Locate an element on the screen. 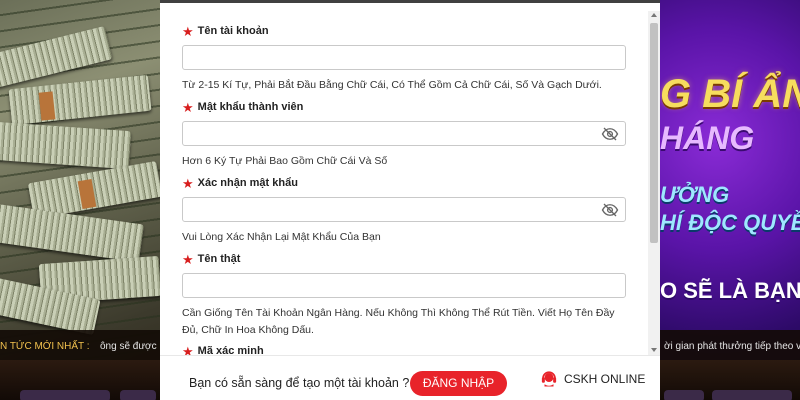  password-label: Mật khẩu thành viên is located at coordinates (250, 107).